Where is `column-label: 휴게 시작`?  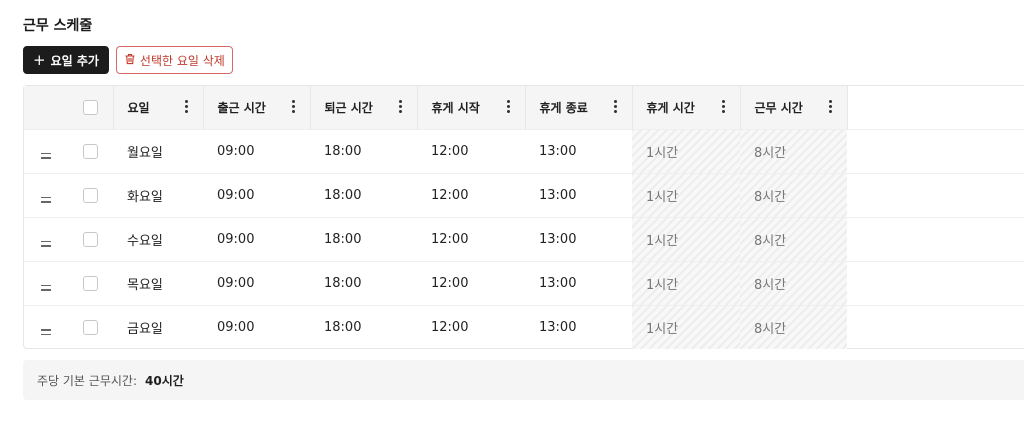 column-label: 휴게 시작 is located at coordinates (455, 107).